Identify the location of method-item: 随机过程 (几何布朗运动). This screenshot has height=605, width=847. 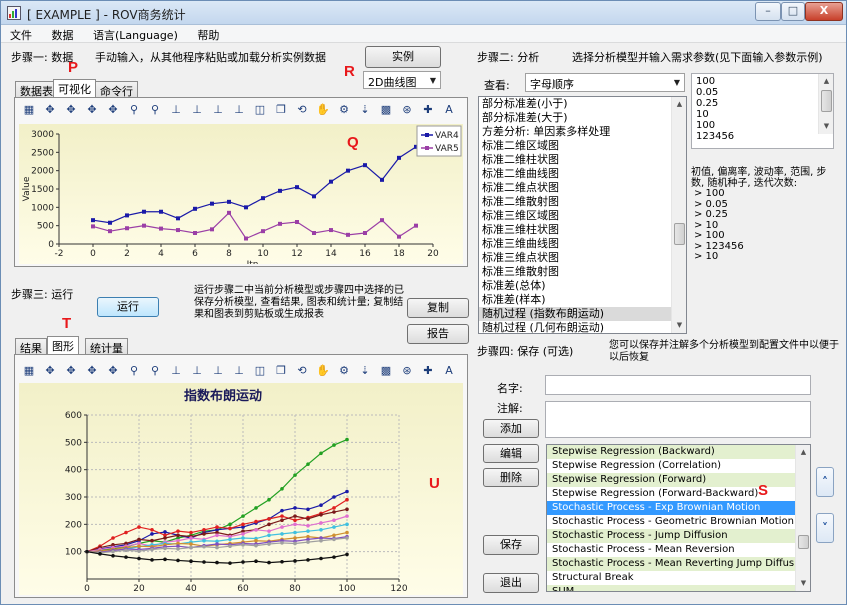
(582, 327).